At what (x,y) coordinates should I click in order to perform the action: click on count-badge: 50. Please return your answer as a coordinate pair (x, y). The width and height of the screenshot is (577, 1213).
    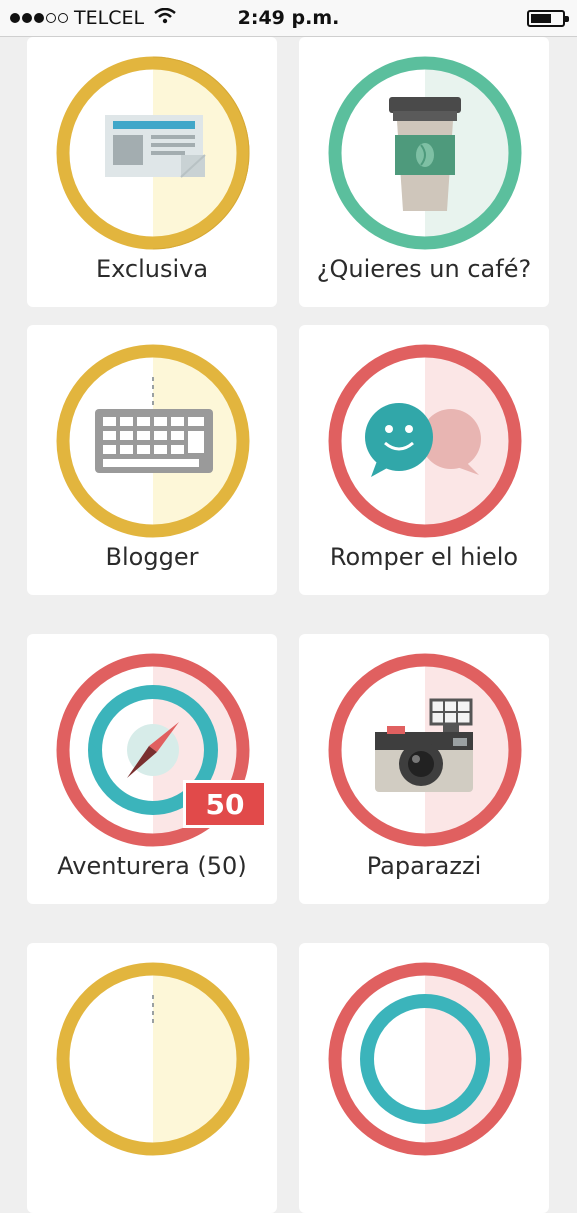
    Looking at the image, I should click on (225, 804).